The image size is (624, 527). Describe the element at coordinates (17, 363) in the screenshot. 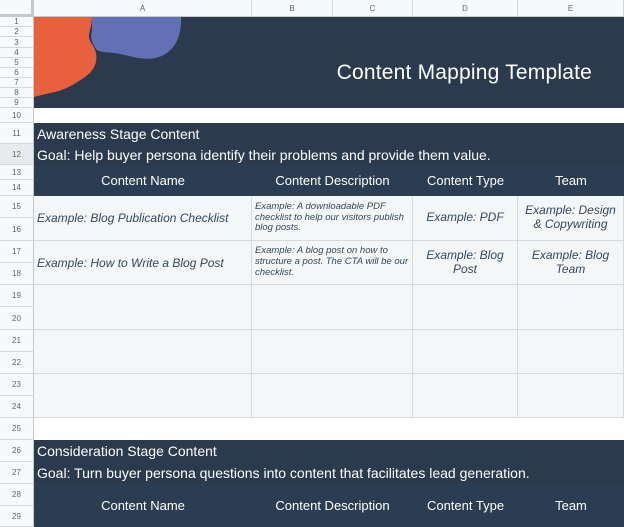

I see `row-header-22: 22` at that location.